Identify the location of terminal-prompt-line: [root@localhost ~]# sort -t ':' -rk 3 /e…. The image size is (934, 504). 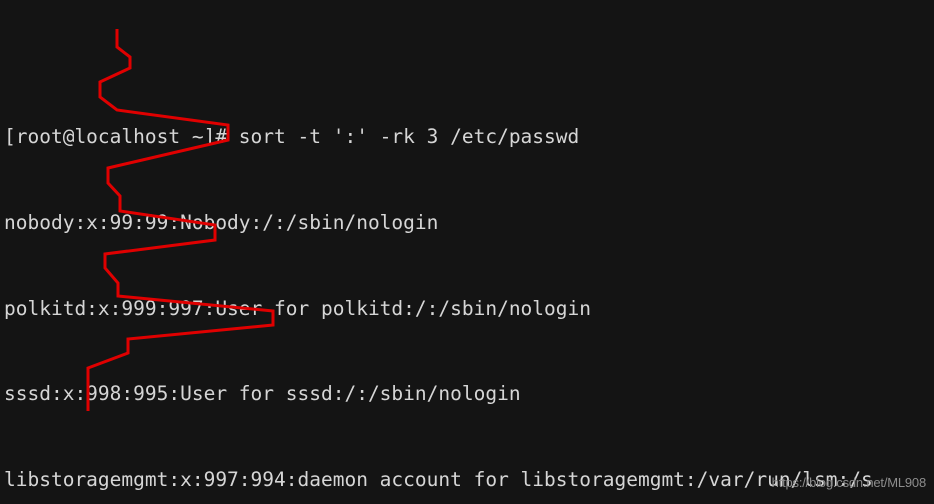
(292, 136).